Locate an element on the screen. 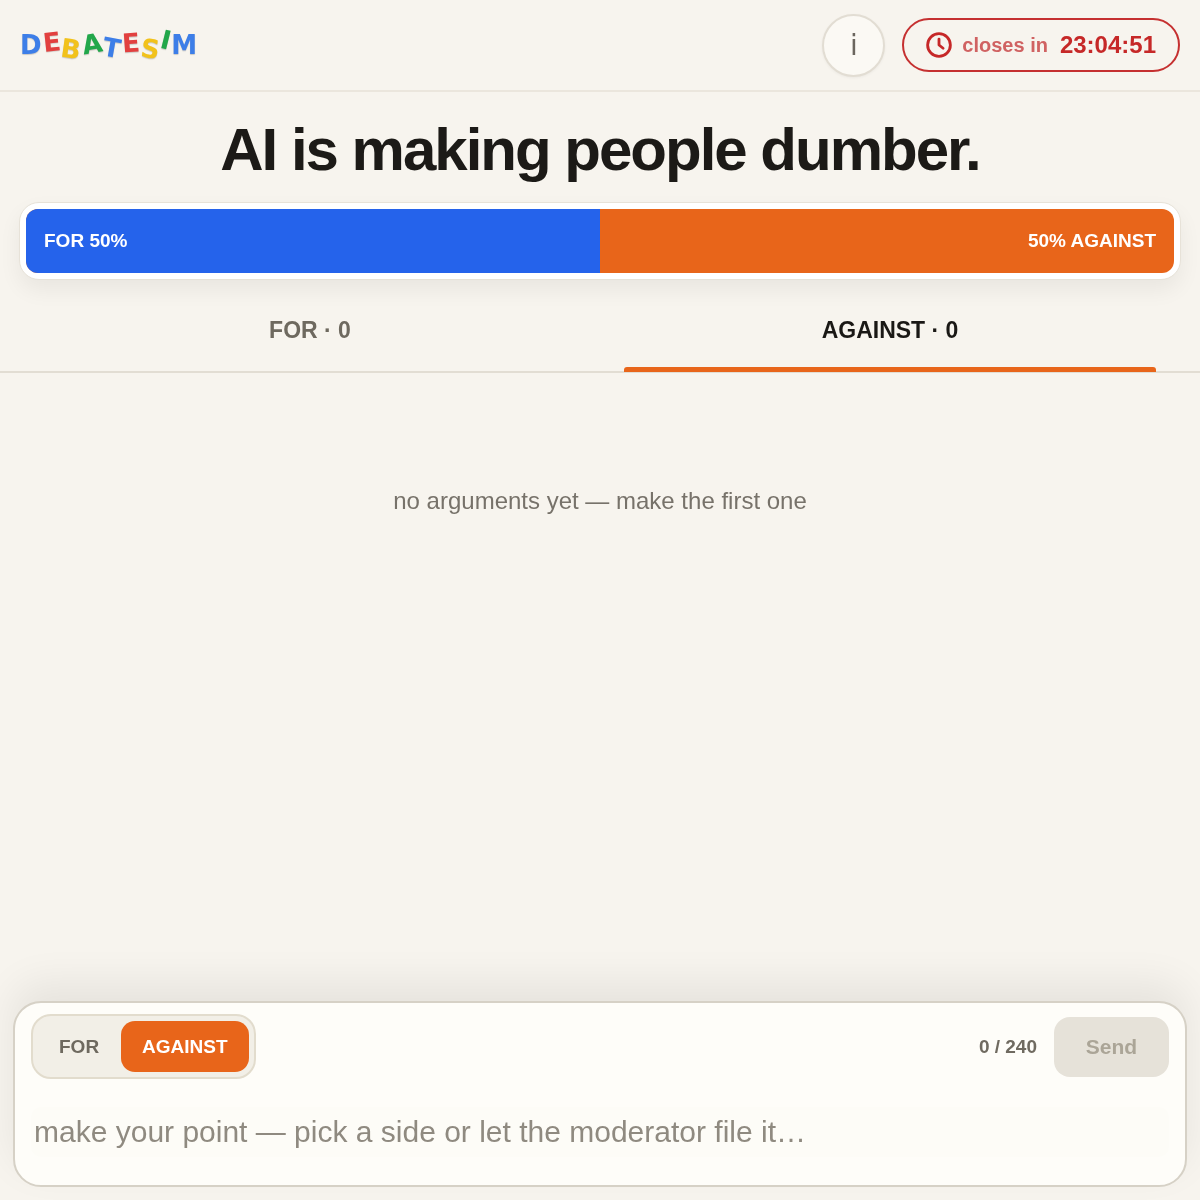  countdown-time: 23:04:51 is located at coordinates (1107, 45).